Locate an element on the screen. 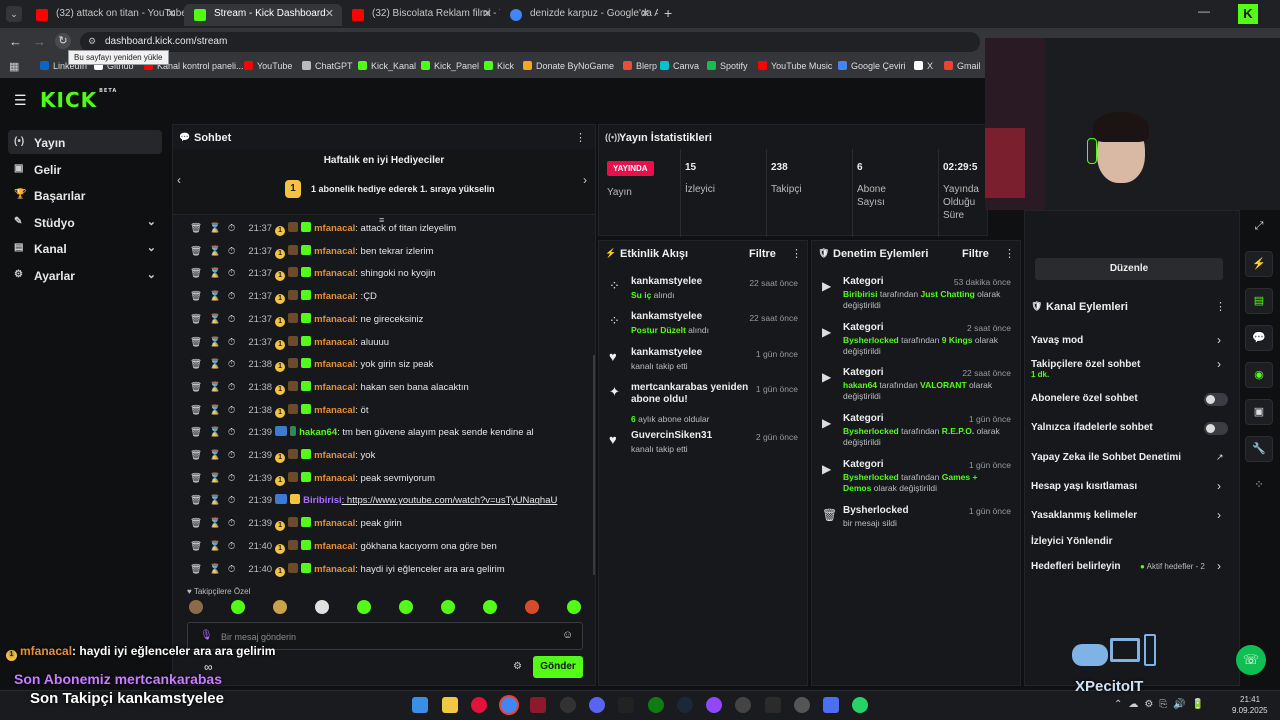 This screenshot has height=720, width=1280. chevron-down-icon: ⌄ is located at coordinates (151, 274).